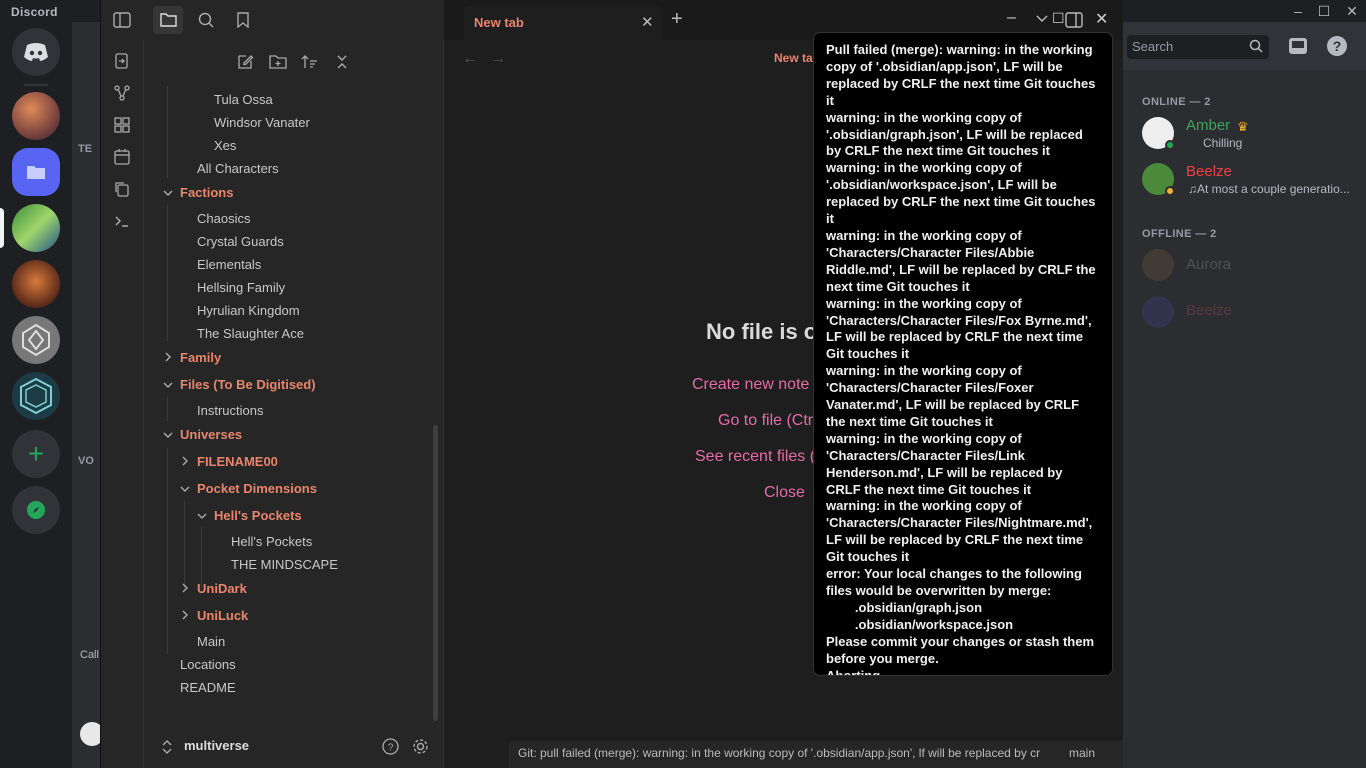  I want to click on discord-home-button, so click(36, 52).